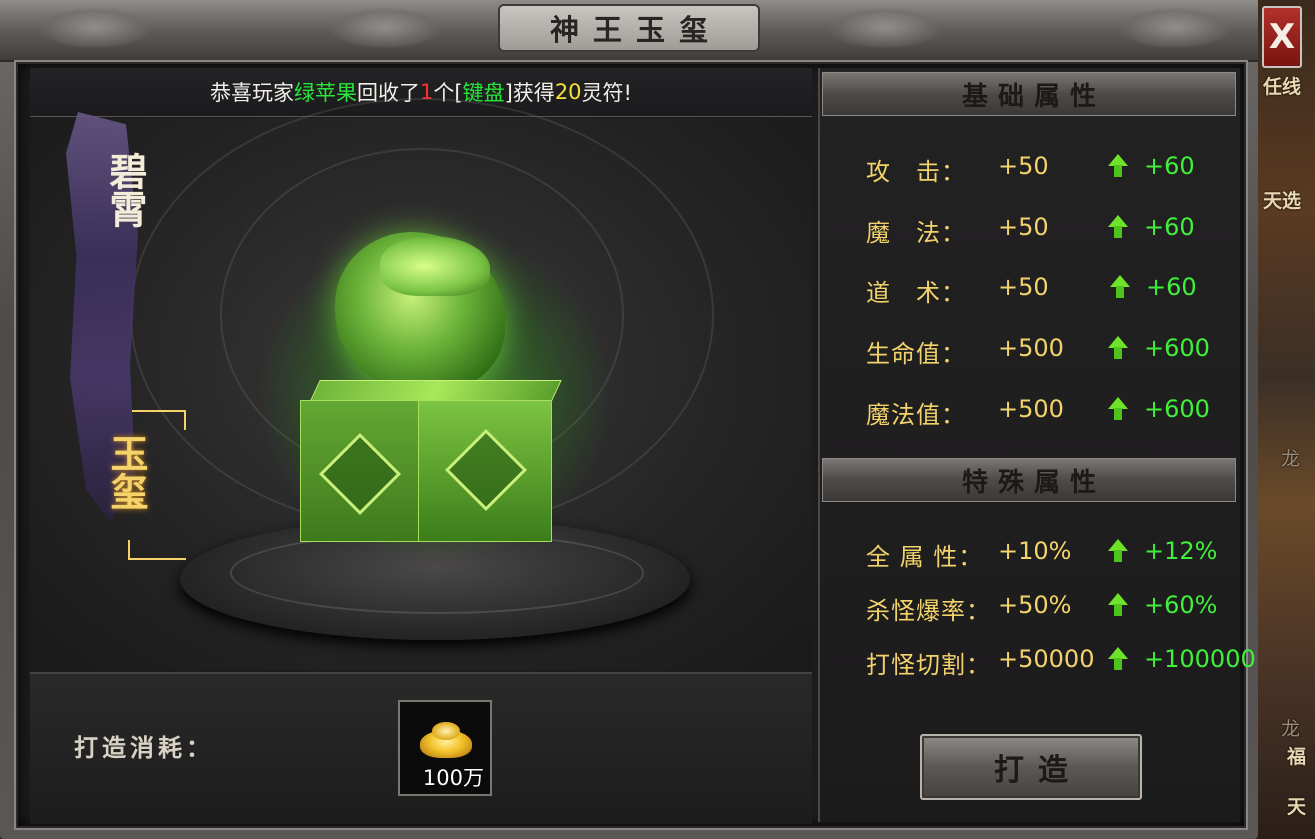 This screenshot has height=839, width=1315. What do you see at coordinates (446, 731) in the screenshot?
I see `gold-ingot-top` at bounding box center [446, 731].